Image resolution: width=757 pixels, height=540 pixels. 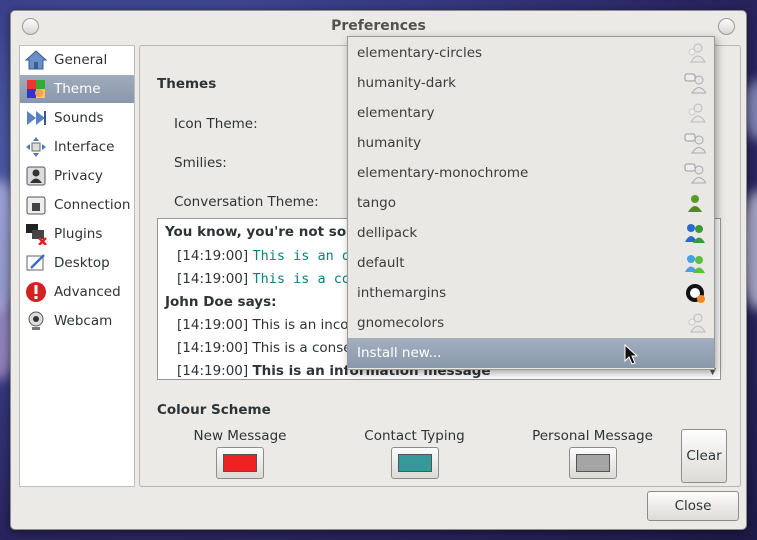 I want to click on icon-theme-label: Icon Theme:, so click(x=216, y=124).